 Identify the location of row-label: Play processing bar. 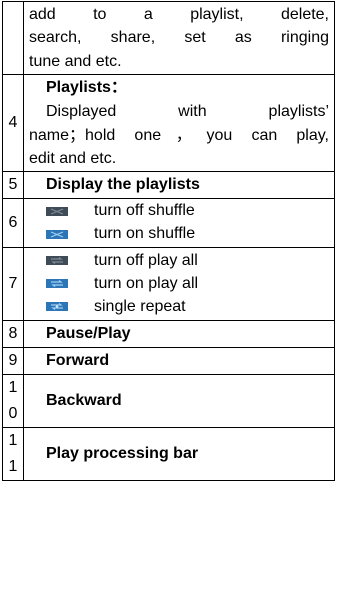
(122, 453).